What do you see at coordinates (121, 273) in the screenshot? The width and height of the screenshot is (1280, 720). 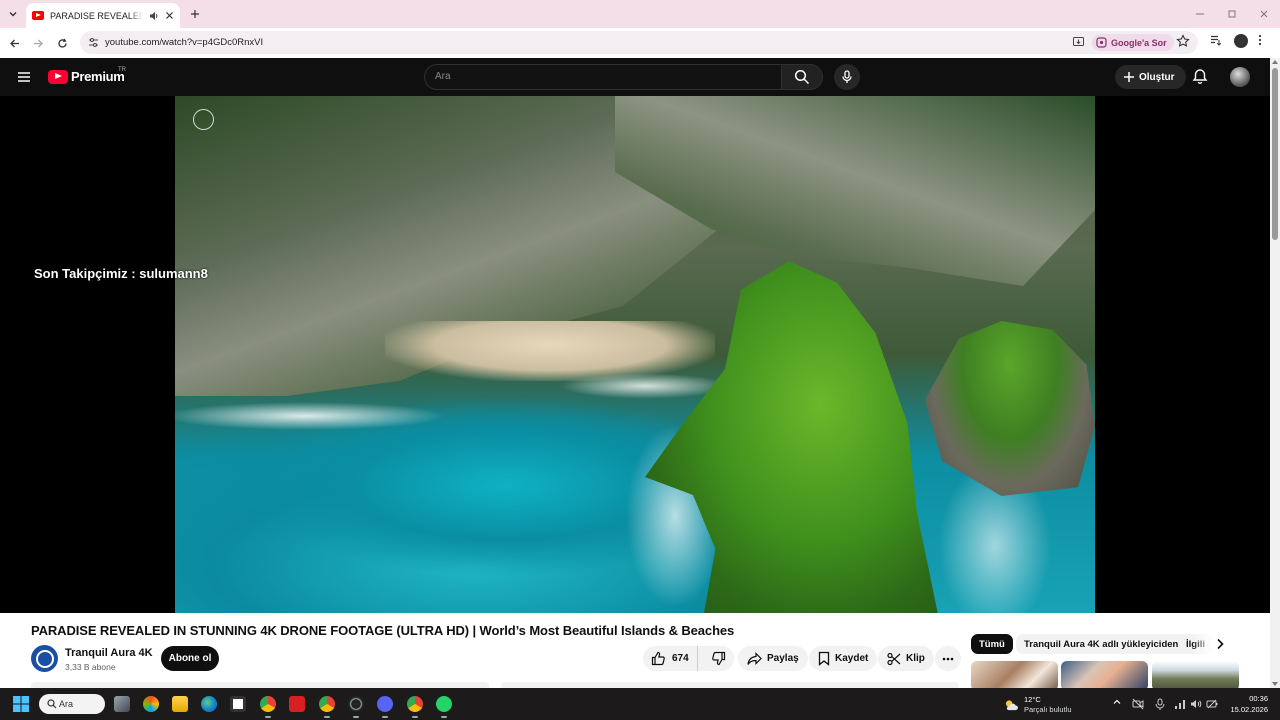 I see `stream-overlay-text: Son Takipçimiz : sulumann8` at bounding box center [121, 273].